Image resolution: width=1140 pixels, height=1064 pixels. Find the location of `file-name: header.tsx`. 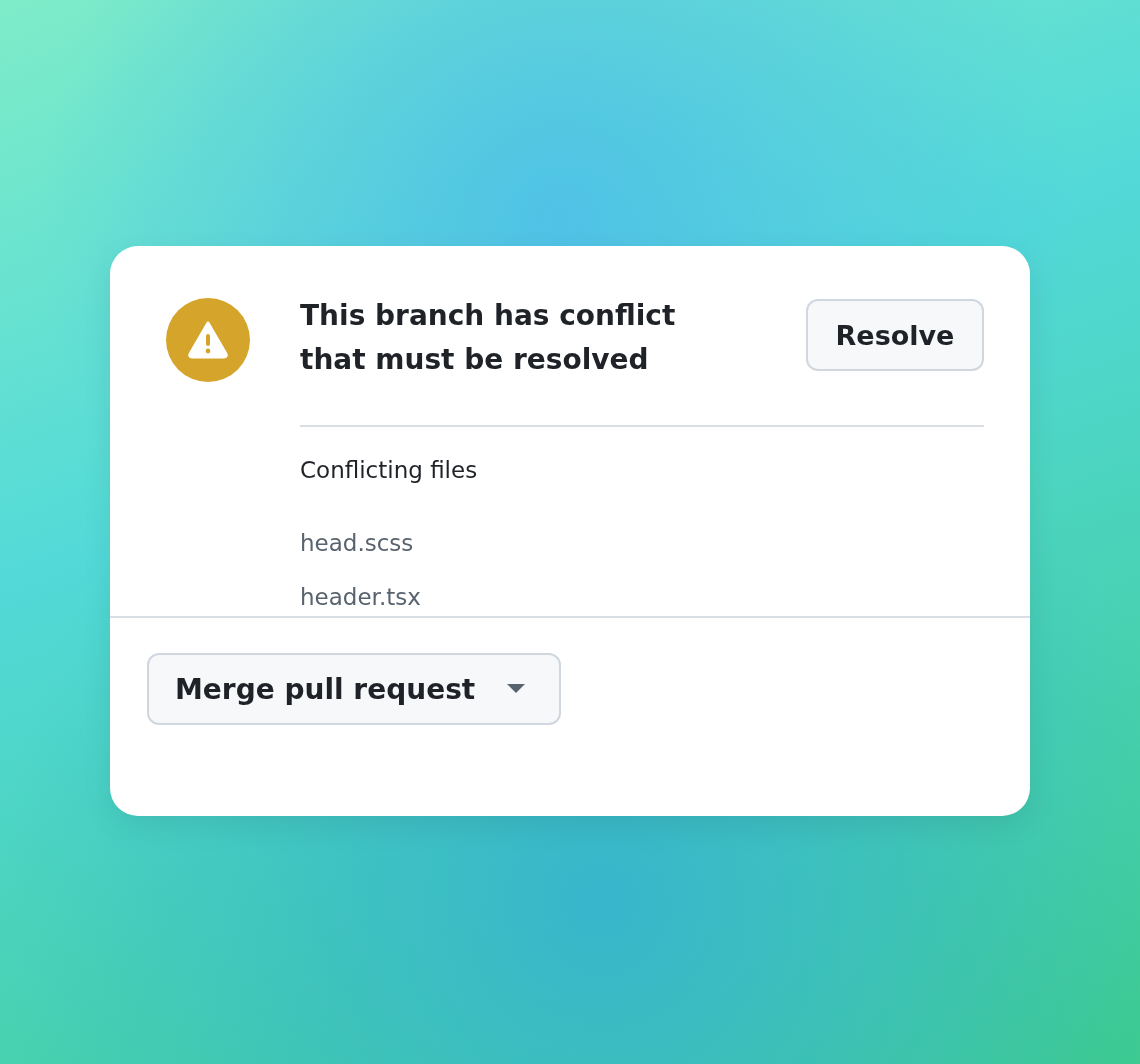

file-name: header.tsx is located at coordinates (361, 597).